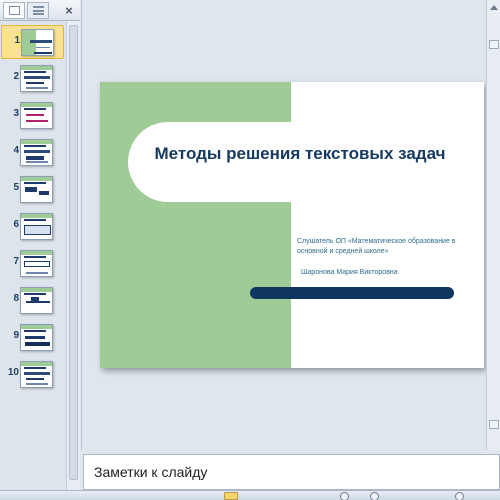 The height and width of the screenshot is (500, 500). What do you see at coordinates (16, 187) in the screenshot?
I see `slide-number: 5` at bounding box center [16, 187].